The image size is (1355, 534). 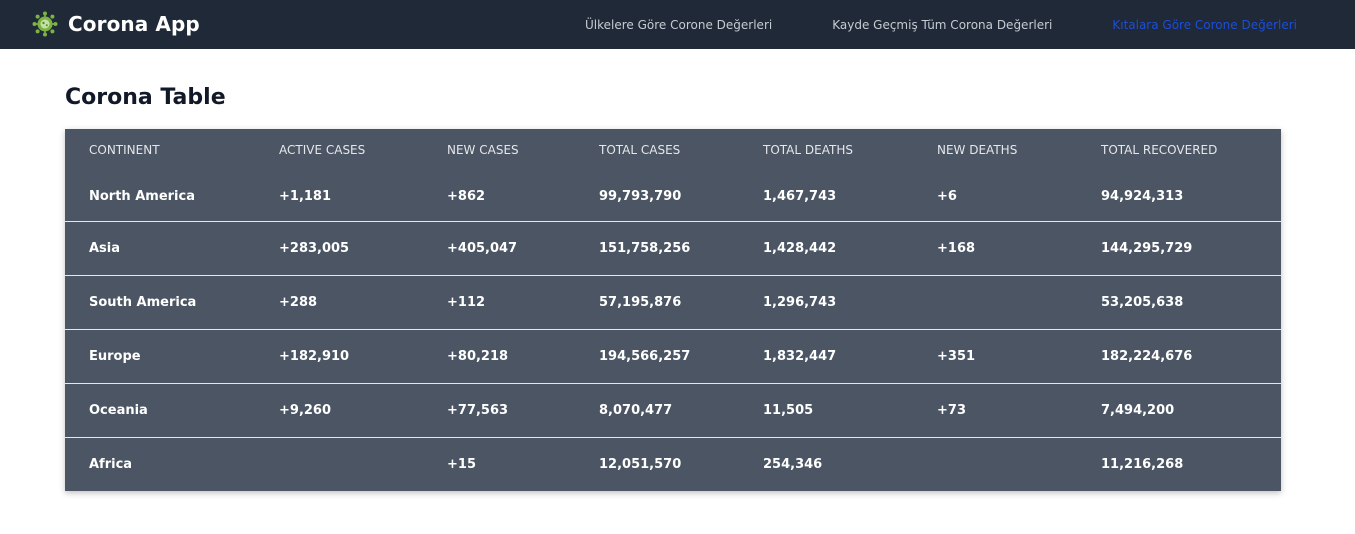 I want to click on cell-total-recovered: 144,295,729, so click(x=1147, y=248).